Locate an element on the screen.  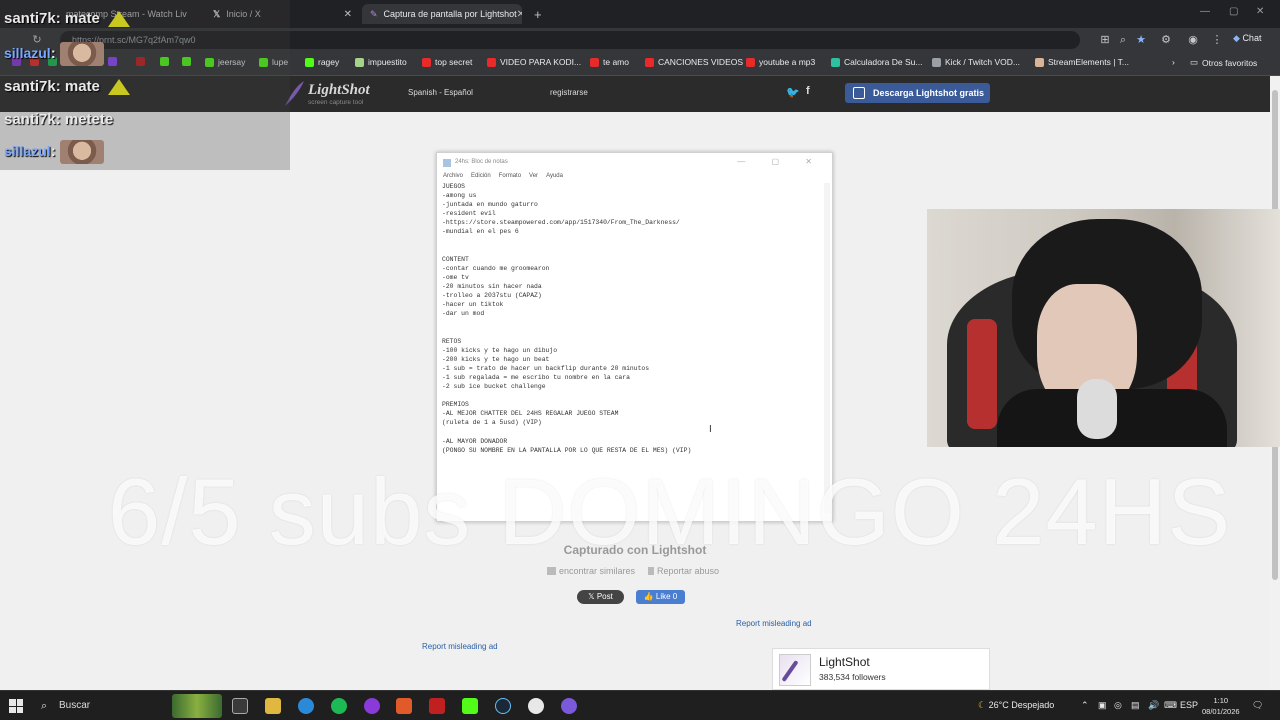
lightshot-follow-card: LightShot 383,534 followers is located at coordinates (881, 669).